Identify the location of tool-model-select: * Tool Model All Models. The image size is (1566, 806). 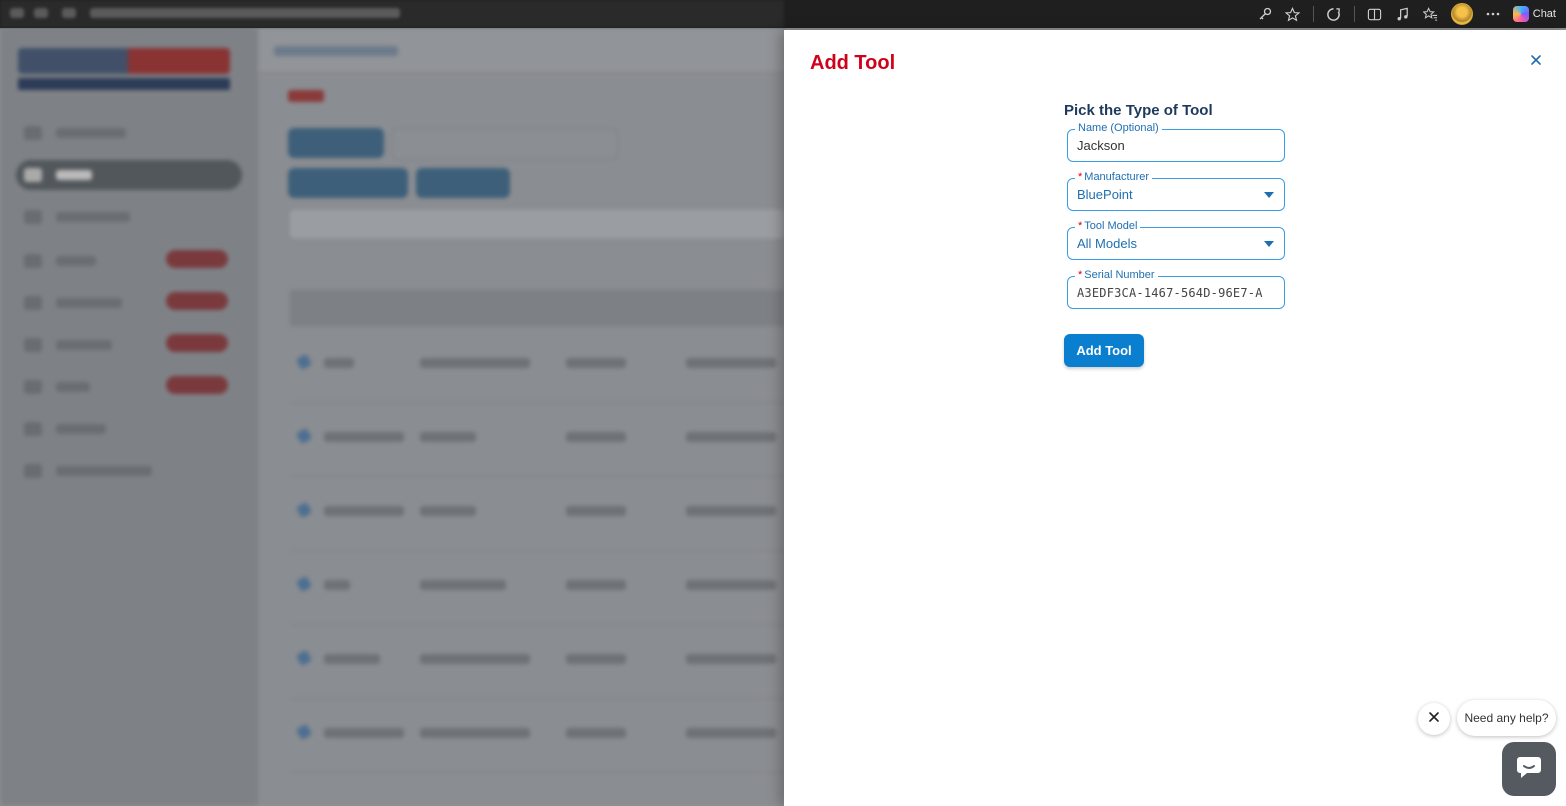
(1176, 239).